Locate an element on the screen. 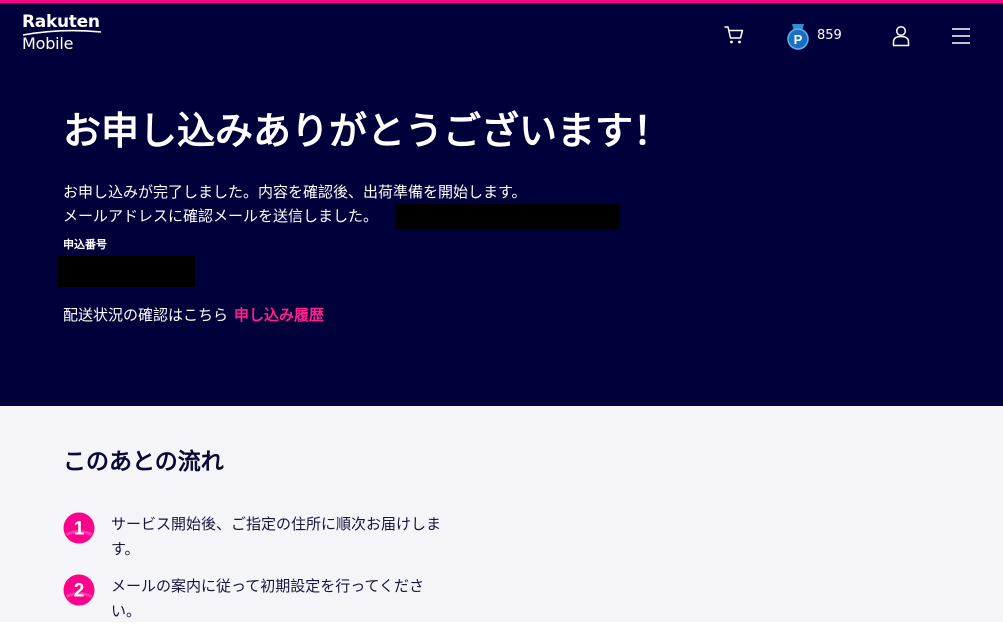  delivery-status-text: 配送状況の確認はこちら is located at coordinates (146, 315).